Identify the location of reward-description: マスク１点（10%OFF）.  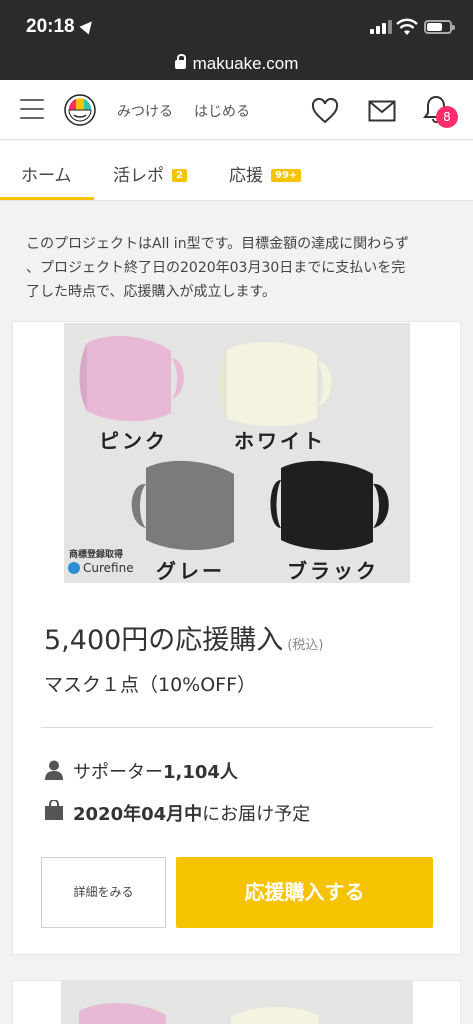
(150, 685).